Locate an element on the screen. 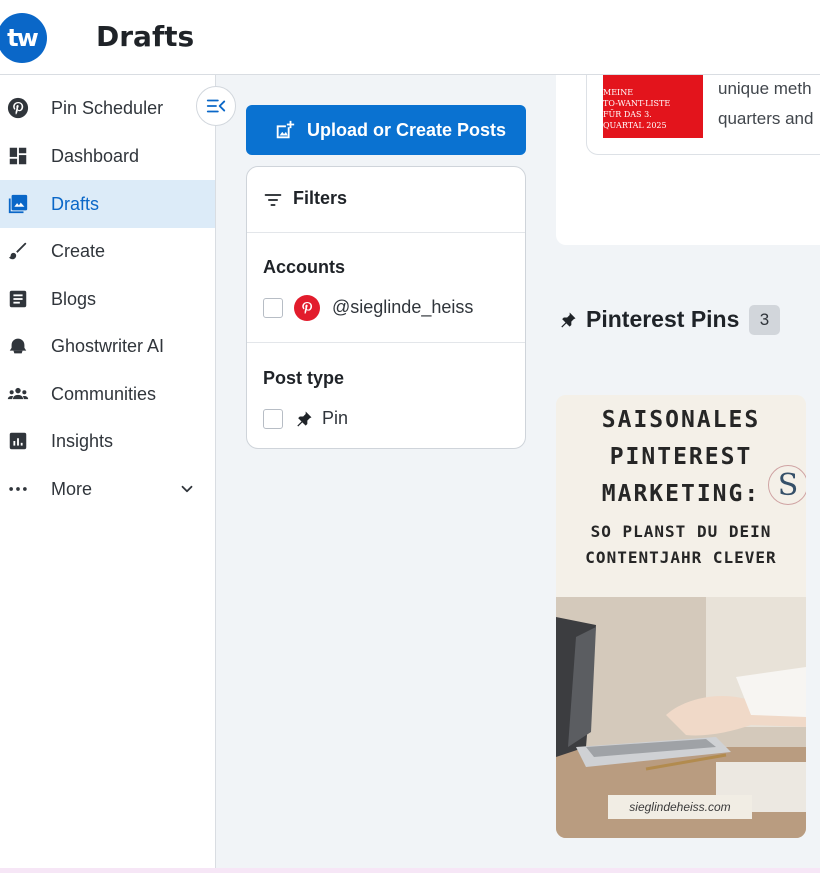 The height and width of the screenshot is (873, 820). sidebar-item-more: More is located at coordinates (107, 489).